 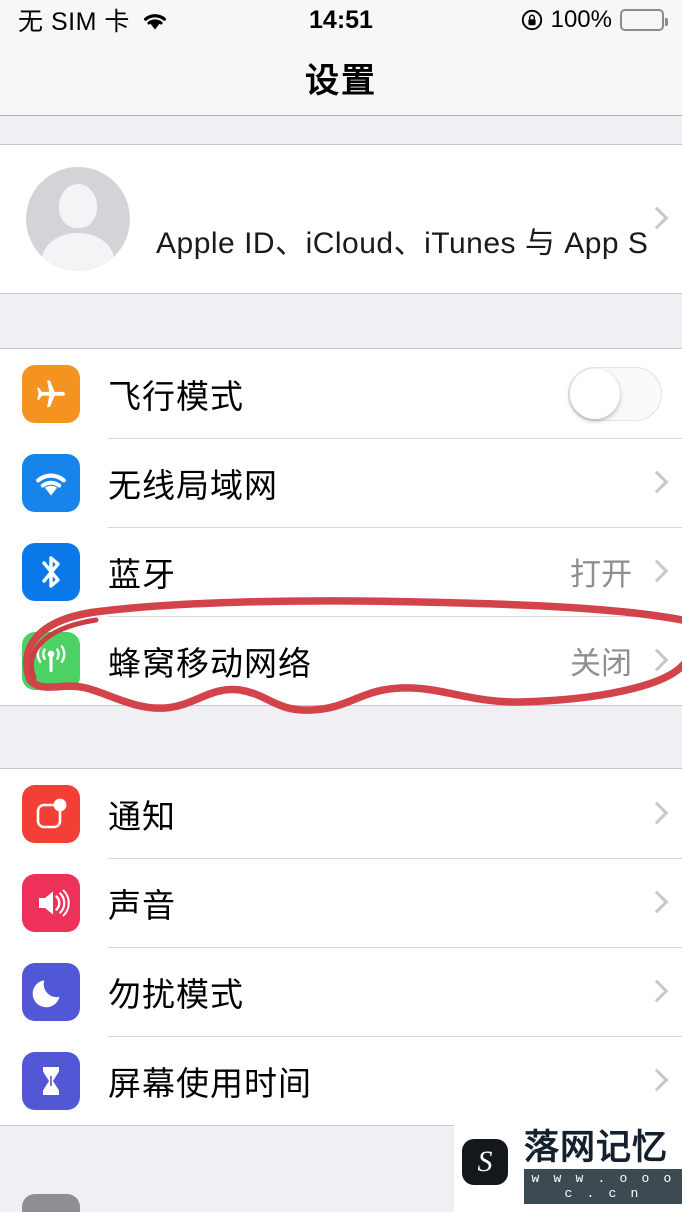 I want to click on spacer-after-connectivity, so click(x=341, y=737).